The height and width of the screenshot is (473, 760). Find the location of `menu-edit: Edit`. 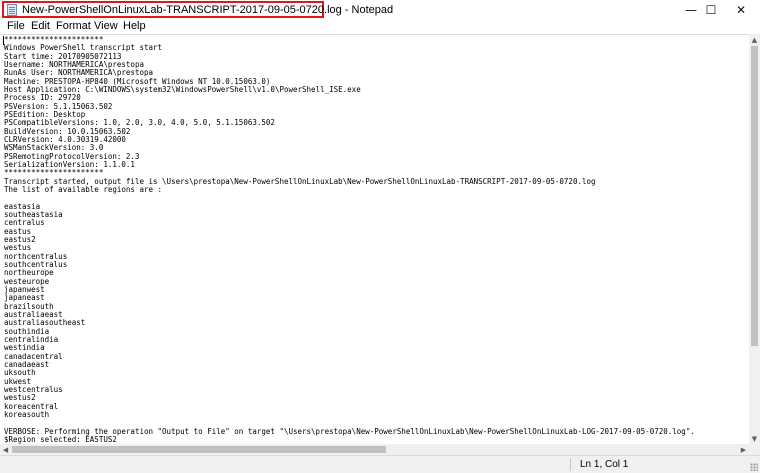

menu-edit: Edit is located at coordinates (40, 26).